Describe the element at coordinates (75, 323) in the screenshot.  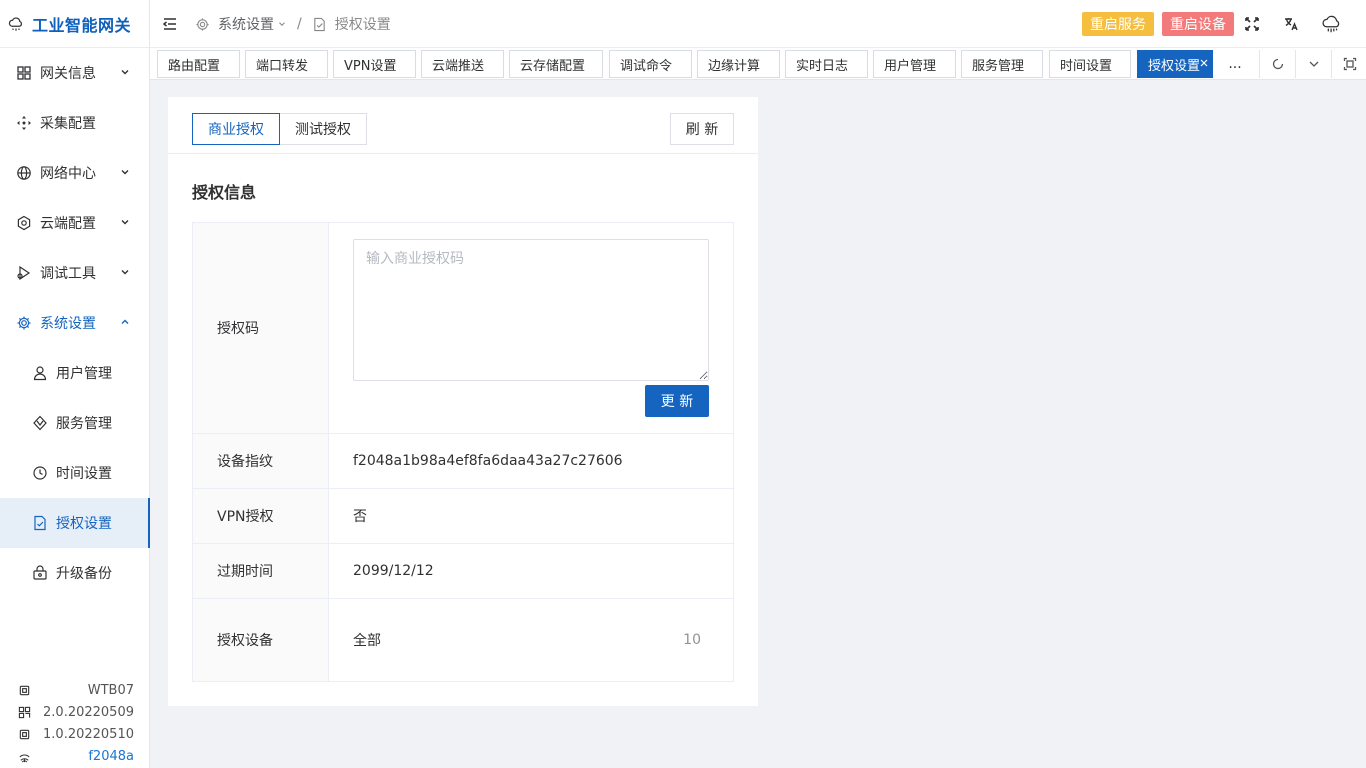
I see `sidebar-item-system: 系统设置` at that location.